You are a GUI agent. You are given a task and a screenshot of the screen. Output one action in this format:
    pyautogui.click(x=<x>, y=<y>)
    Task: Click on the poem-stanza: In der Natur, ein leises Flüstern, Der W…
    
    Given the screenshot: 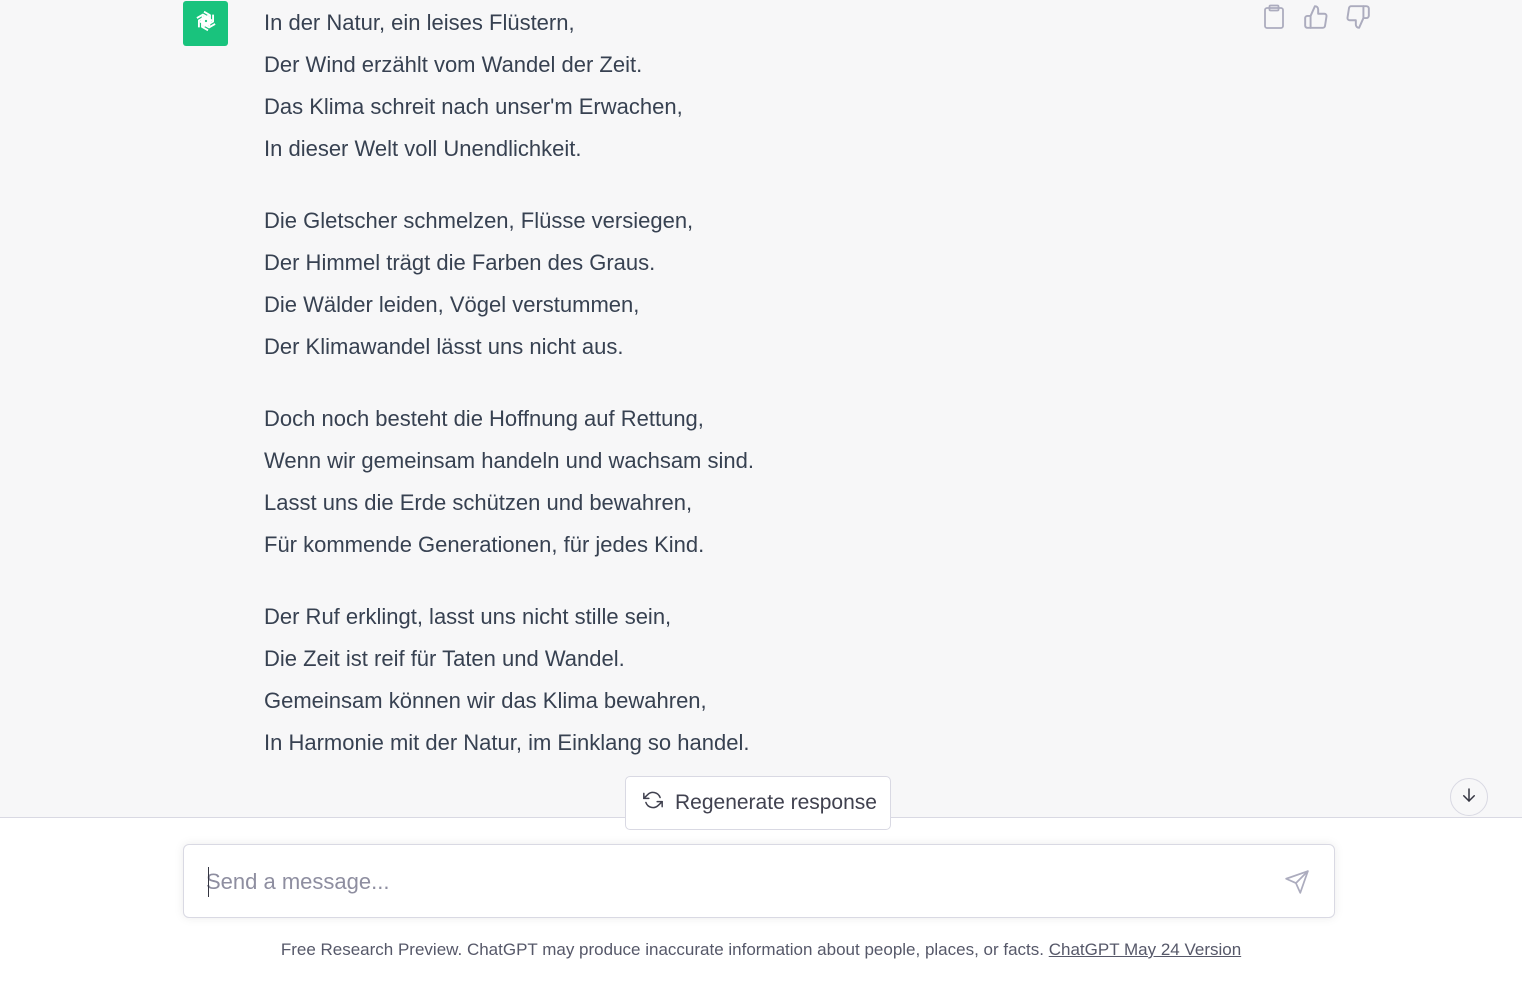 What is the action you would take?
    pyautogui.click(x=744, y=86)
    